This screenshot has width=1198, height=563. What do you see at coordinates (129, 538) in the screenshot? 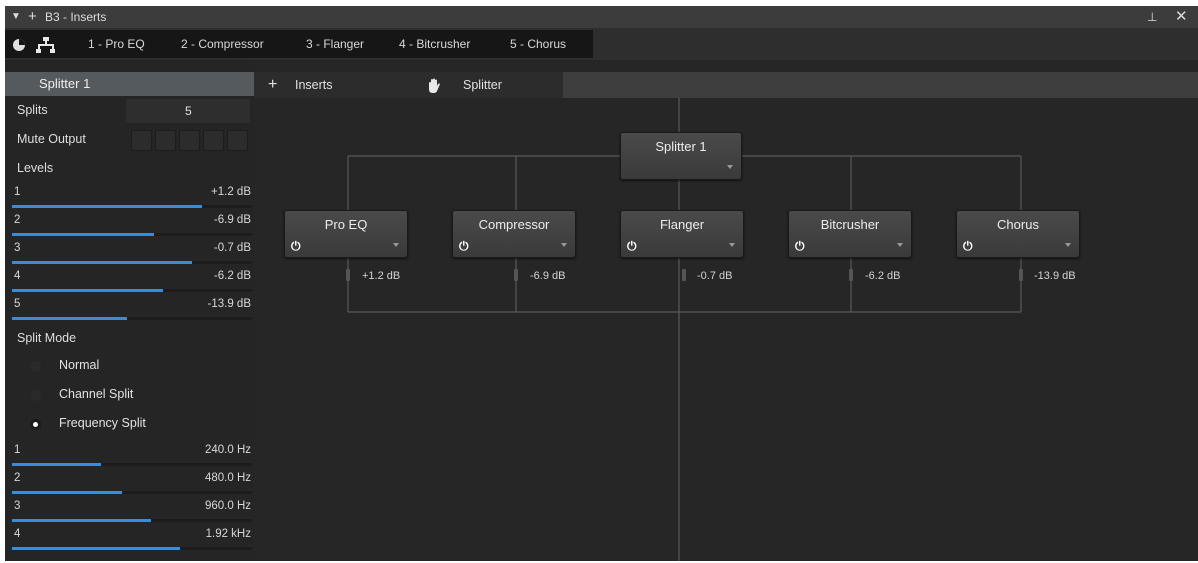
I see `frequency-slider: 4 1.92 kHz` at bounding box center [129, 538].